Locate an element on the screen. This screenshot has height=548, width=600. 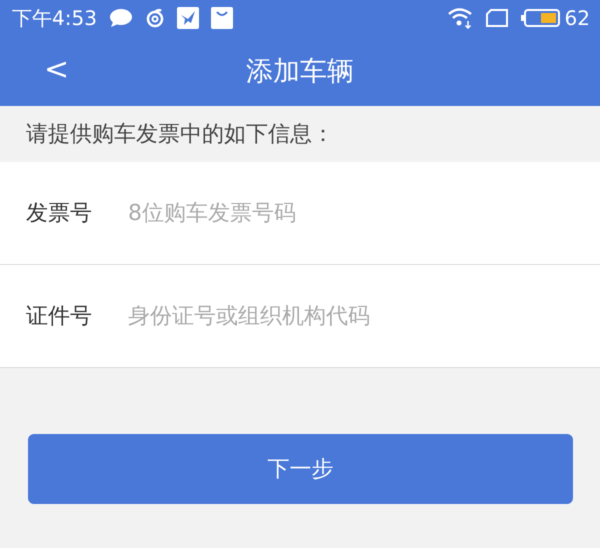
input-field: 身份证号或组织机构代码 is located at coordinates (353, 316).